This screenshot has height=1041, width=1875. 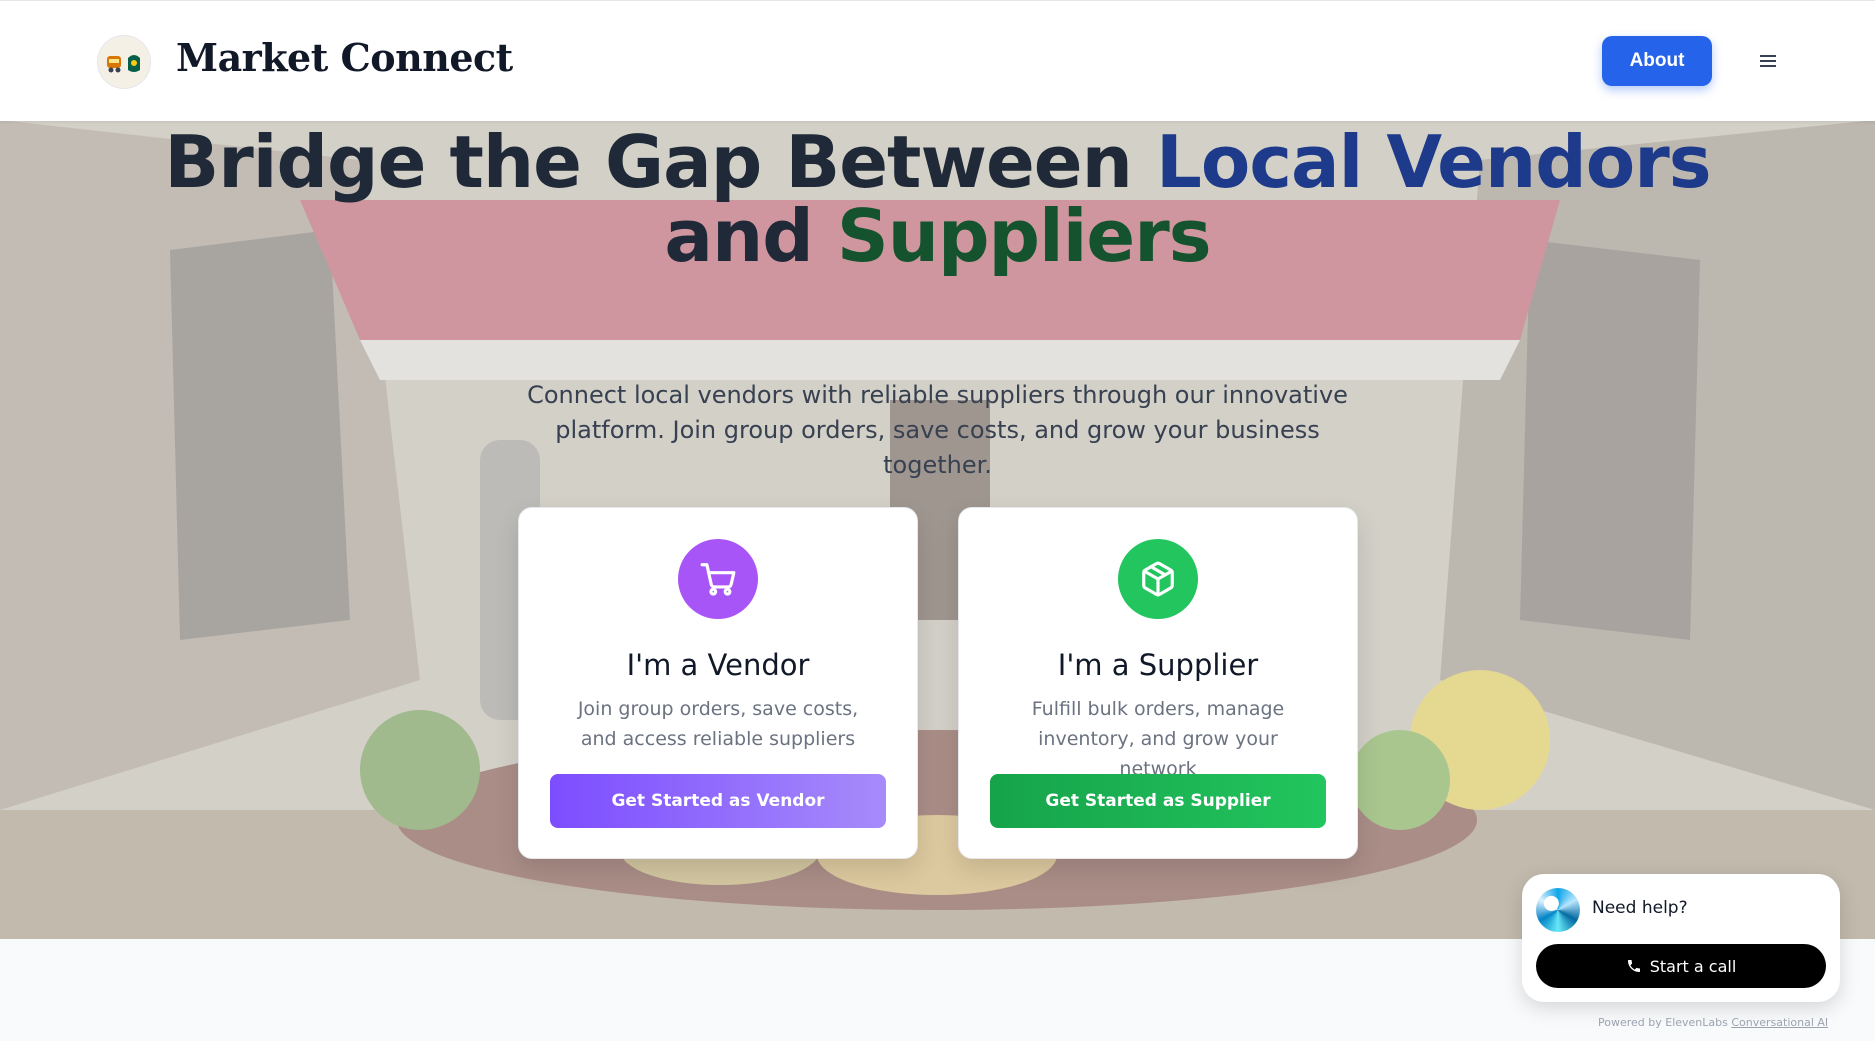 What do you see at coordinates (1158, 579) in the screenshot?
I see `package-icon` at bounding box center [1158, 579].